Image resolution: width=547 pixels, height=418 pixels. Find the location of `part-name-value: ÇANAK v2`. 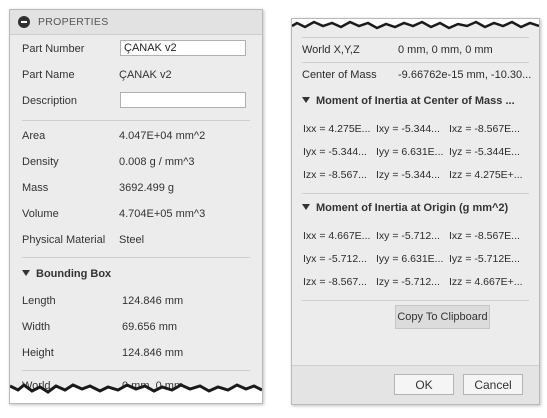

part-name-value: ÇANAK v2 is located at coordinates (145, 75).